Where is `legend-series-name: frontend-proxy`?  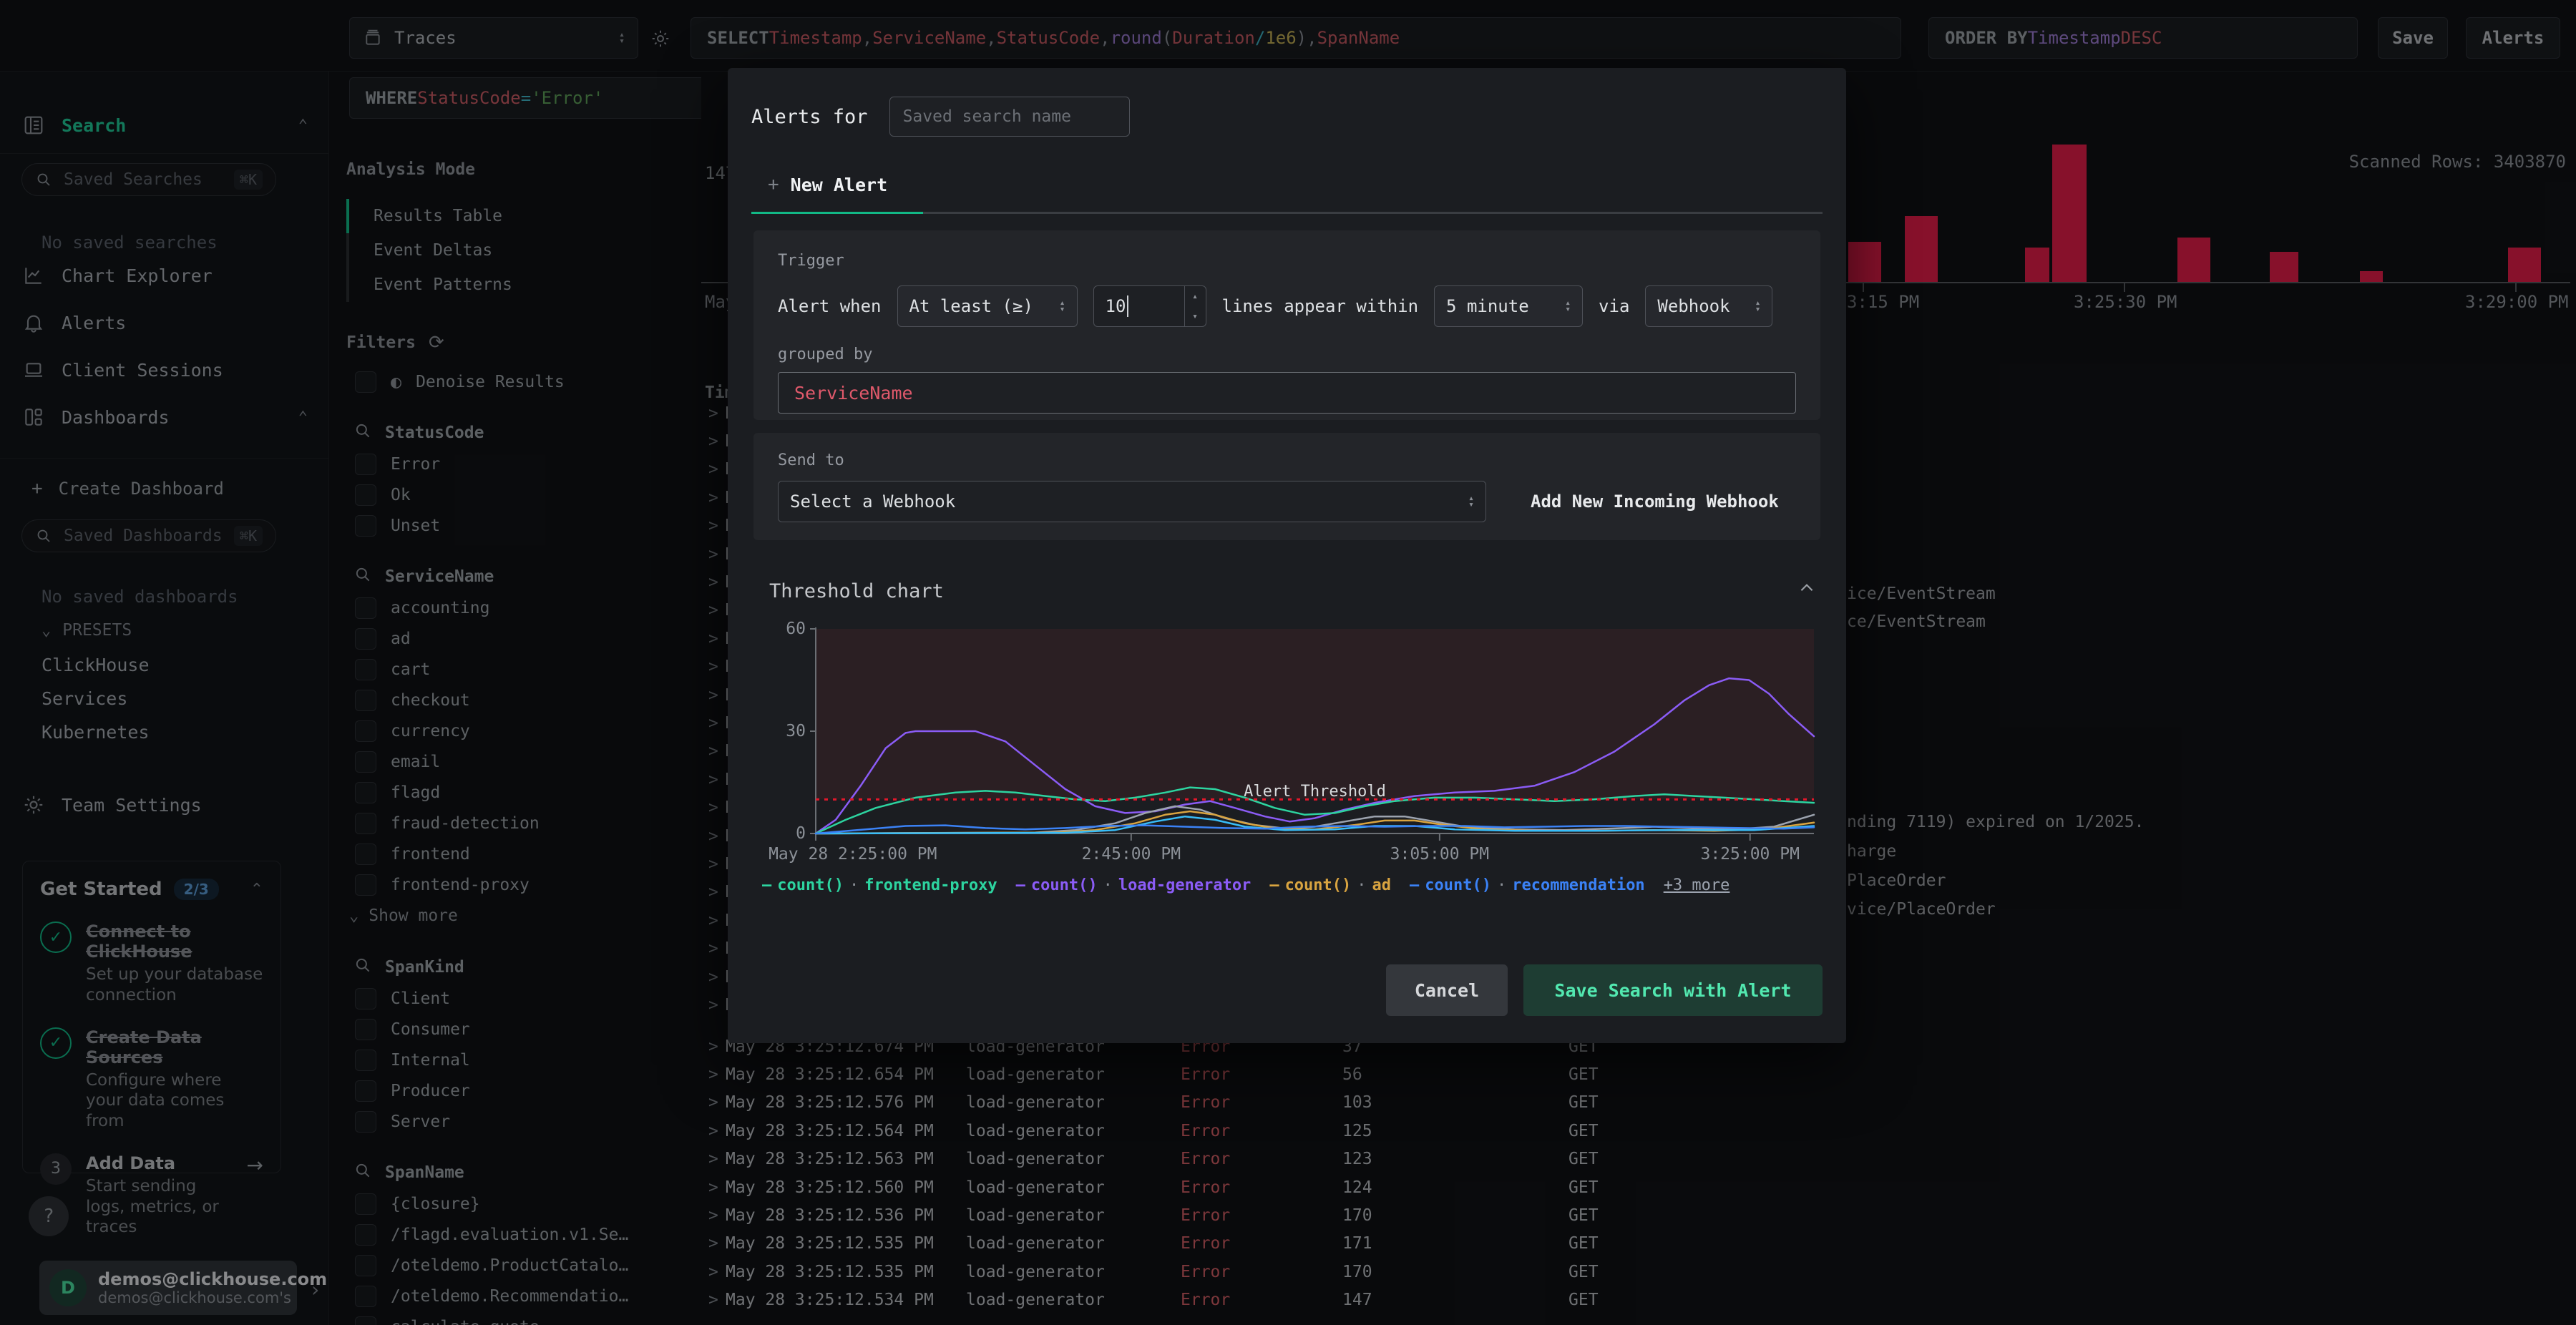
legend-series-name: frontend-proxy is located at coordinates (930, 885).